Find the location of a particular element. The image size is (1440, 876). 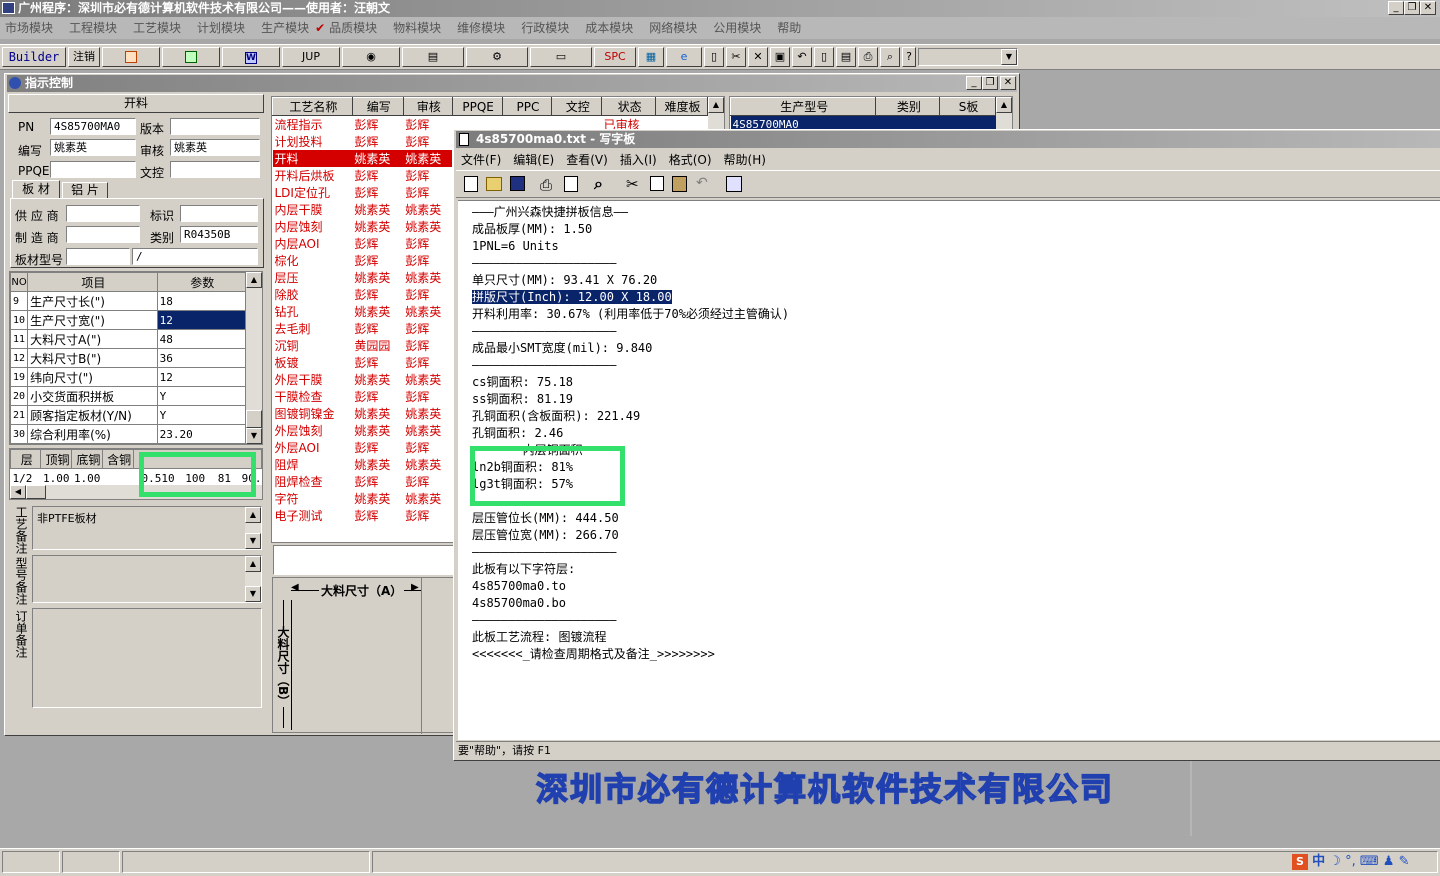

wp-preview-icon is located at coordinates (571, 184).